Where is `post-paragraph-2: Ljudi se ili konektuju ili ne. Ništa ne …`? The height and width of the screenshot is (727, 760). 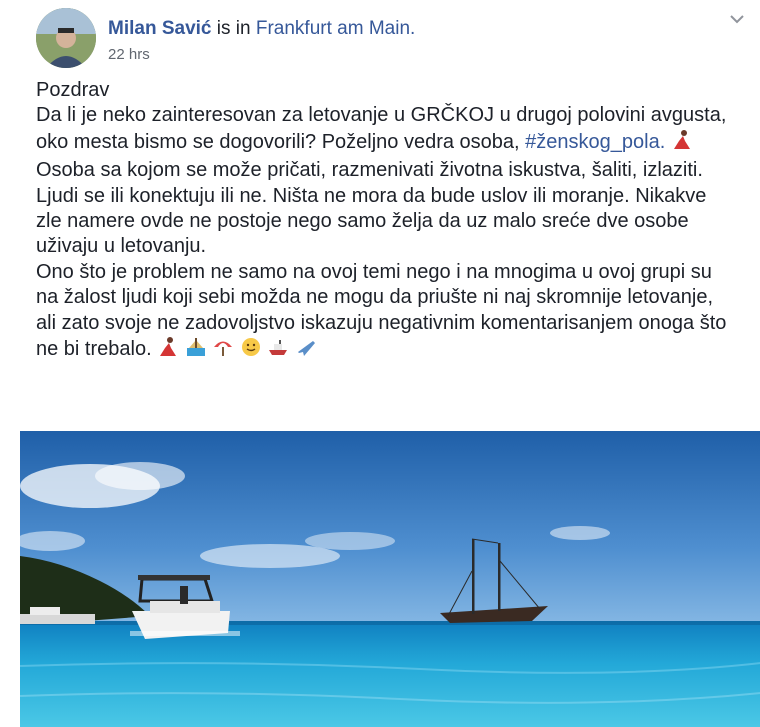 post-paragraph-2: Ljudi se ili konektuju ili ne. Ništa ne … is located at coordinates (371, 221).